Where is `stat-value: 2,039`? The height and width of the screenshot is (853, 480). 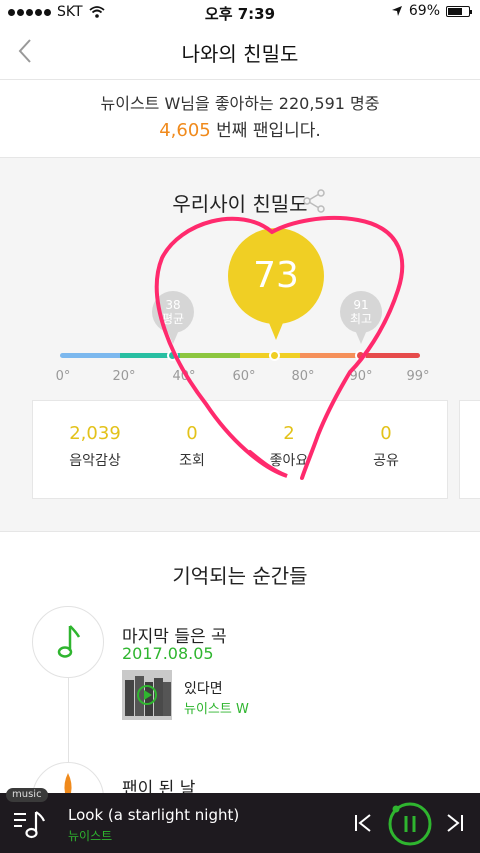 stat-value: 2,039 is located at coordinates (95, 433).